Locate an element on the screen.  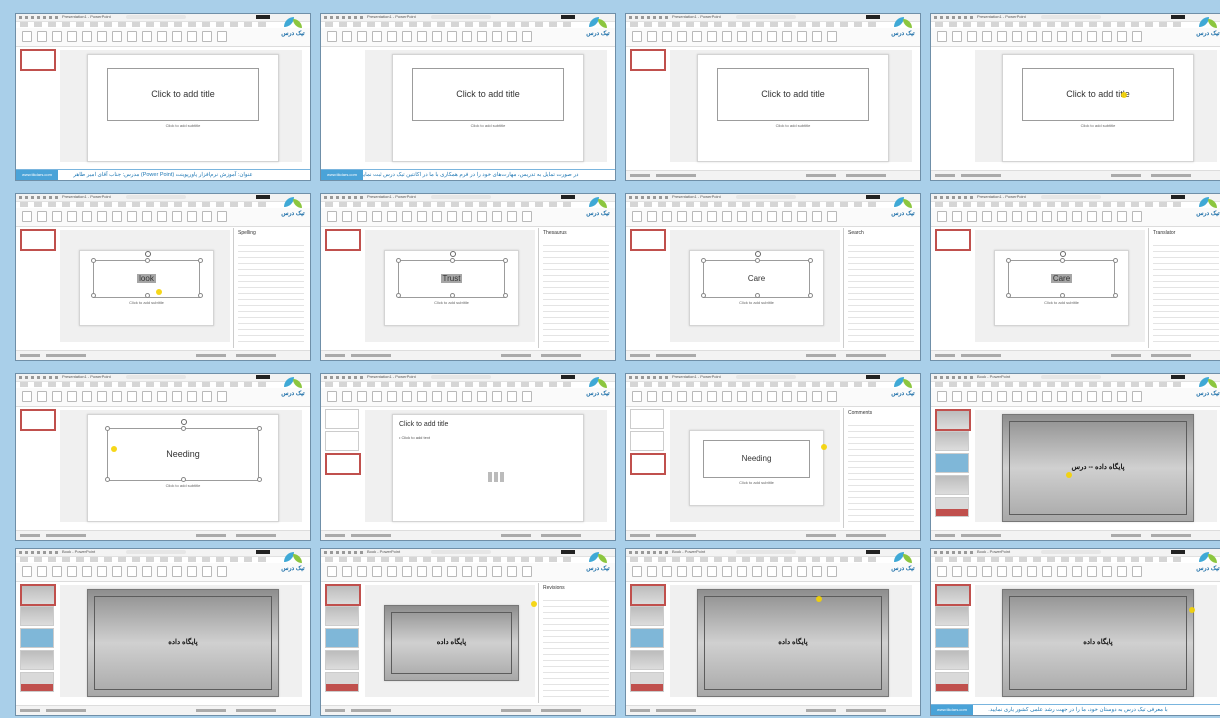
slide-subtitle: Click to add subtitle is located at coordinates (756, 482).